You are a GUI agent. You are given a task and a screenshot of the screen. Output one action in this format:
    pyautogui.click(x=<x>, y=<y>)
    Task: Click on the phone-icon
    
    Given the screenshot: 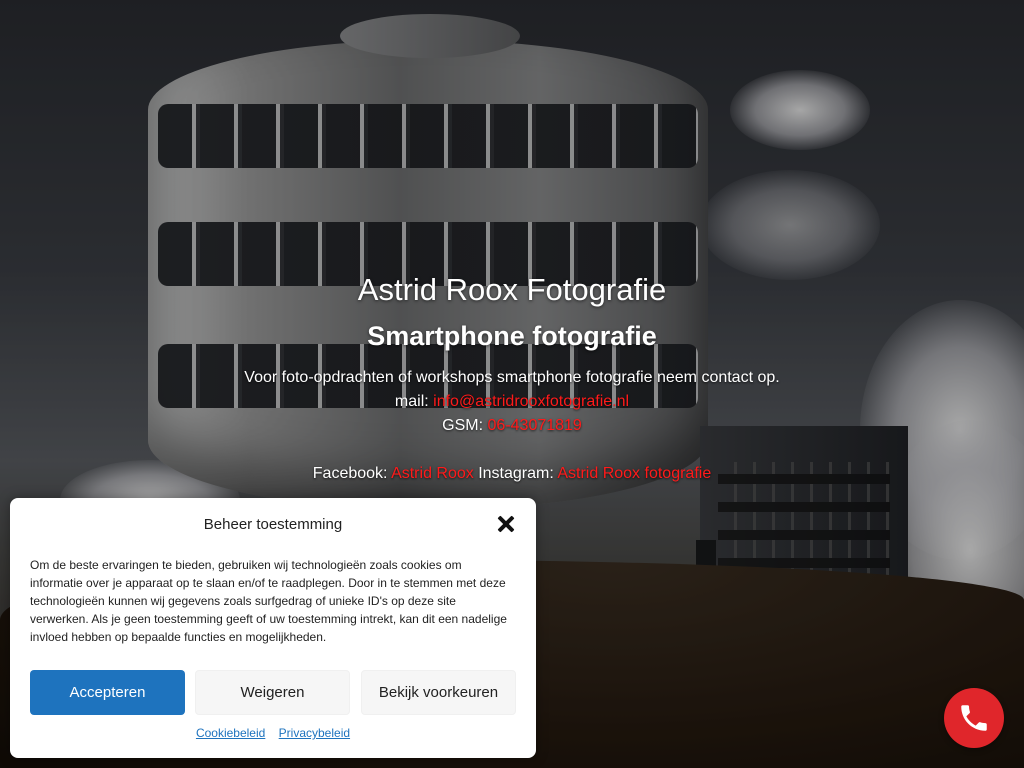 What is the action you would take?
    pyautogui.click(x=974, y=718)
    